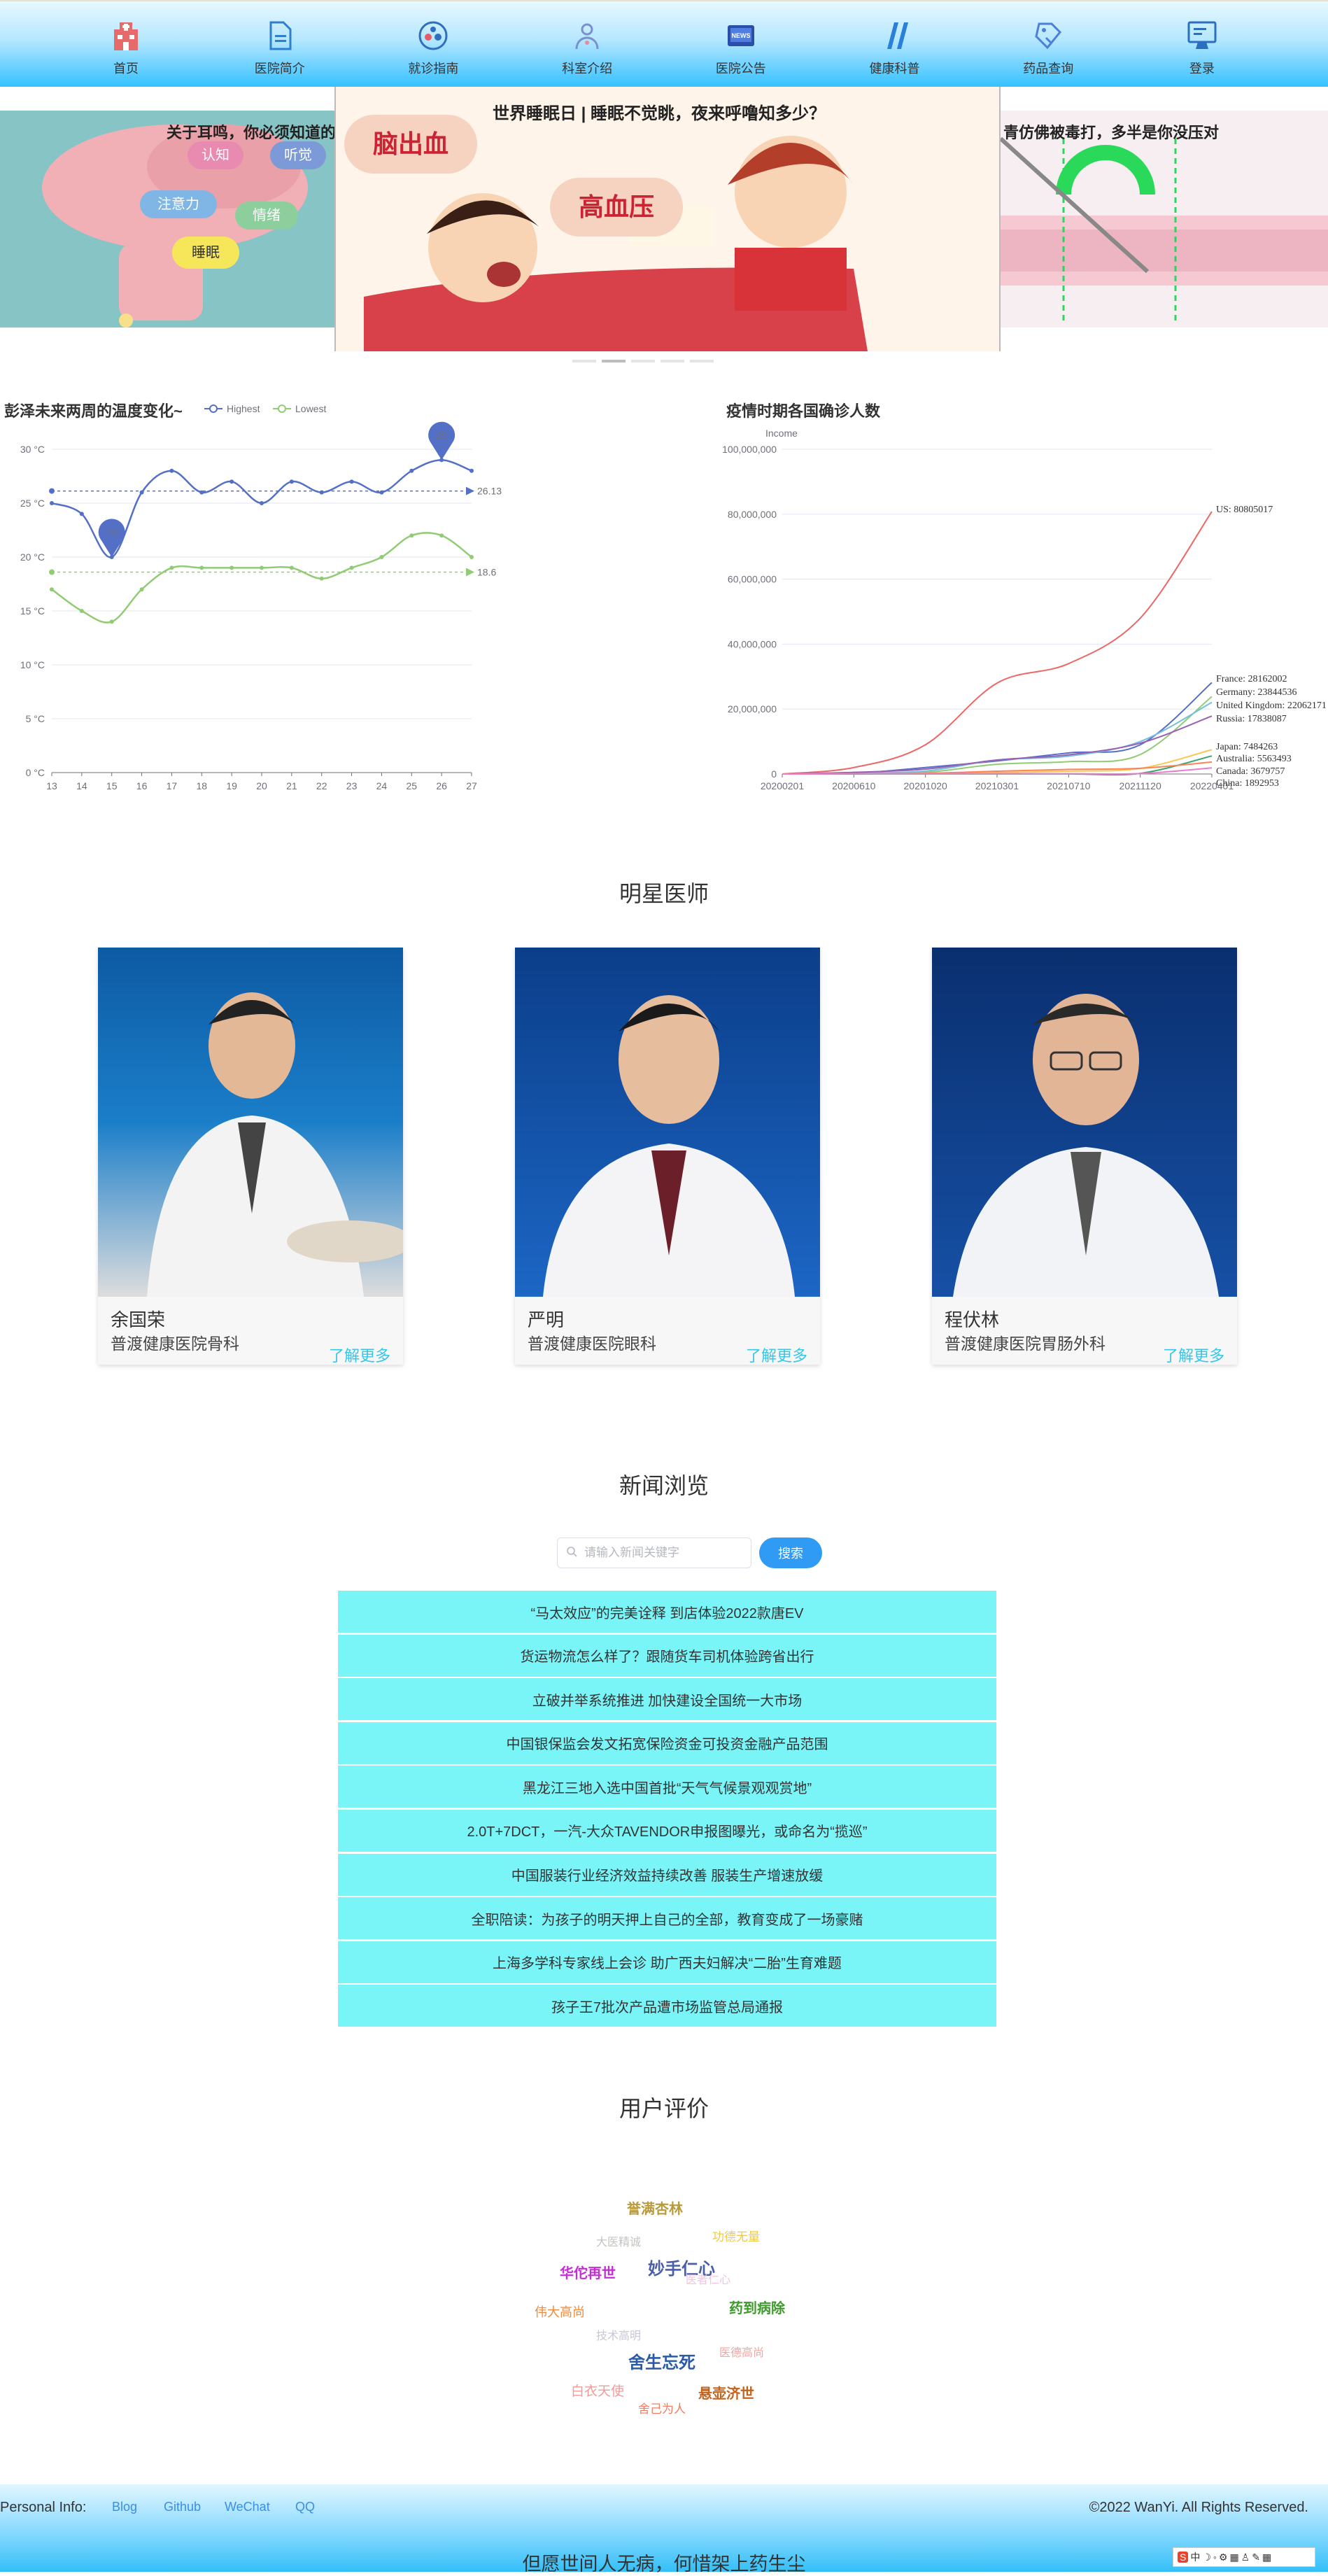 This screenshot has height=2576, width=1328. Describe the element at coordinates (1254, 759) in the screenshot. I see `series-end-label: Australia: 5563493` at that location.